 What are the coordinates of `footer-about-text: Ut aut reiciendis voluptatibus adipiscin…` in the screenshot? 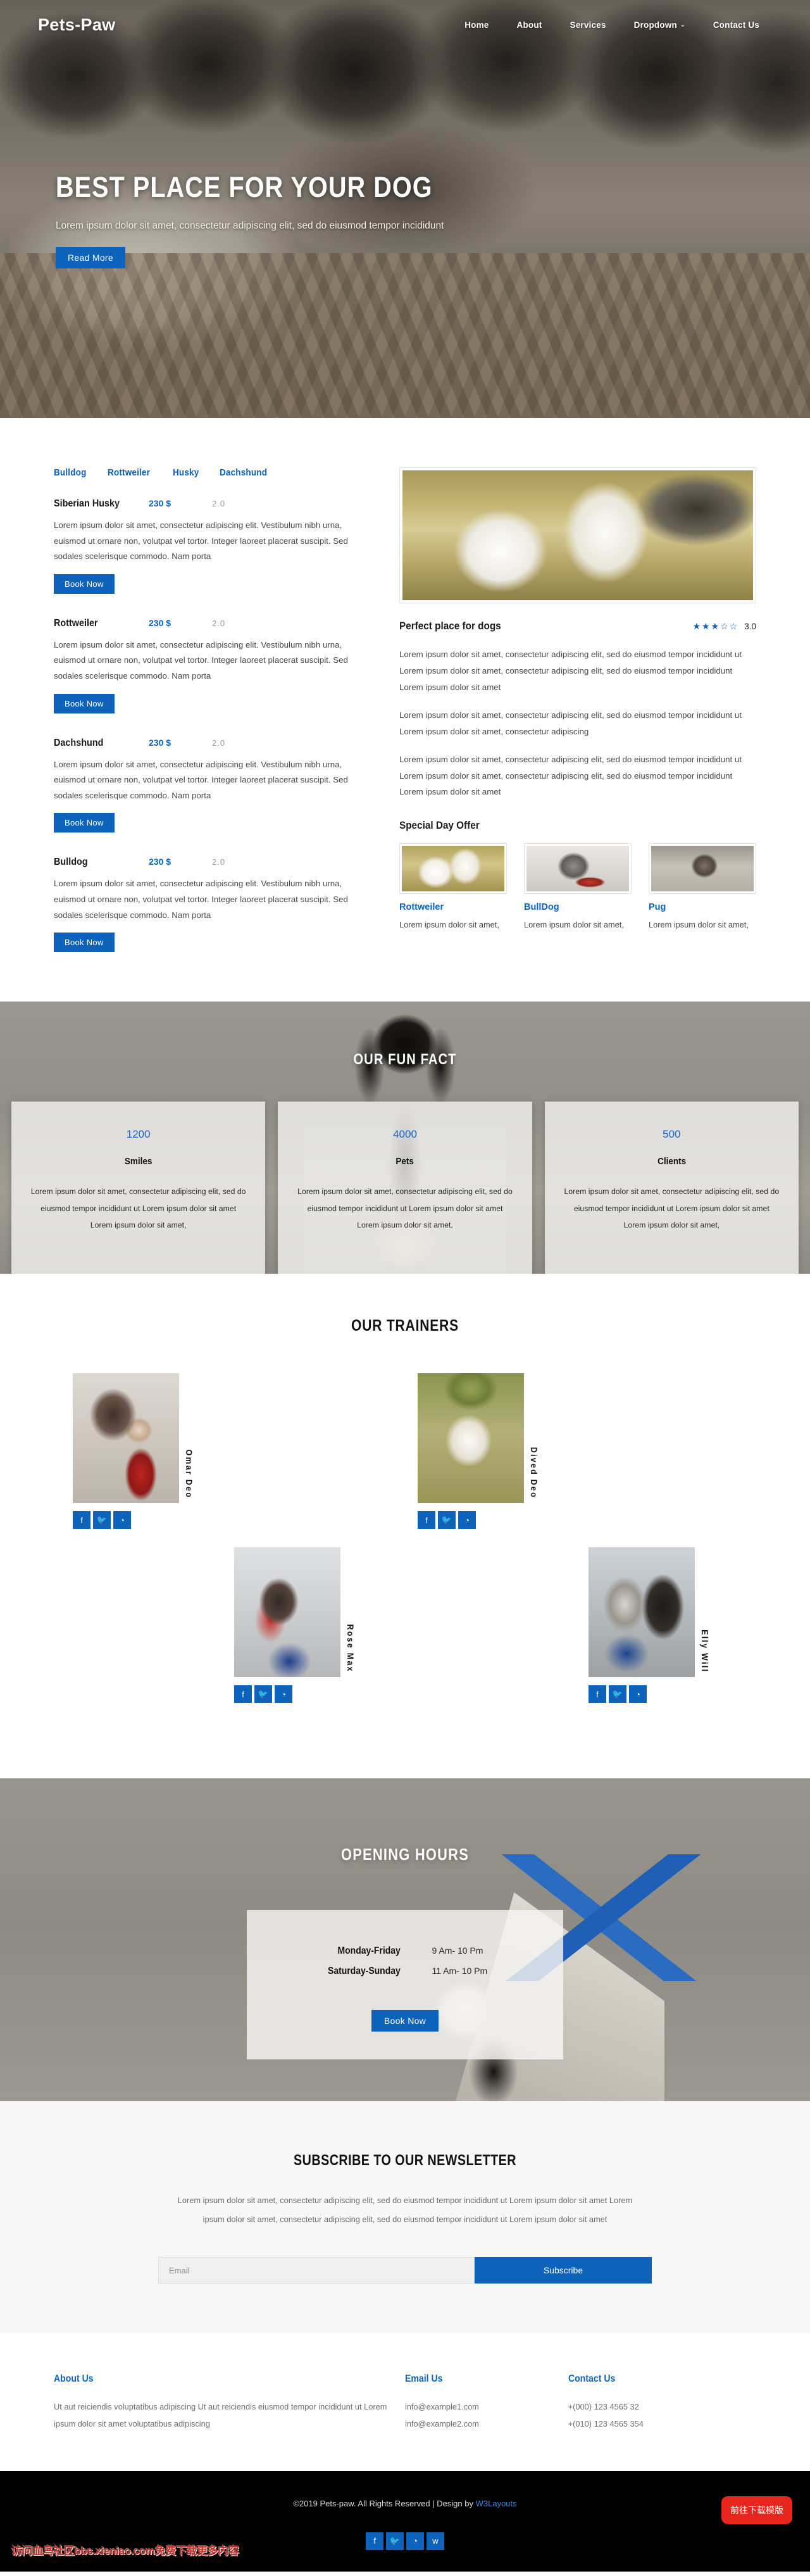 It's located at (220, 2415).